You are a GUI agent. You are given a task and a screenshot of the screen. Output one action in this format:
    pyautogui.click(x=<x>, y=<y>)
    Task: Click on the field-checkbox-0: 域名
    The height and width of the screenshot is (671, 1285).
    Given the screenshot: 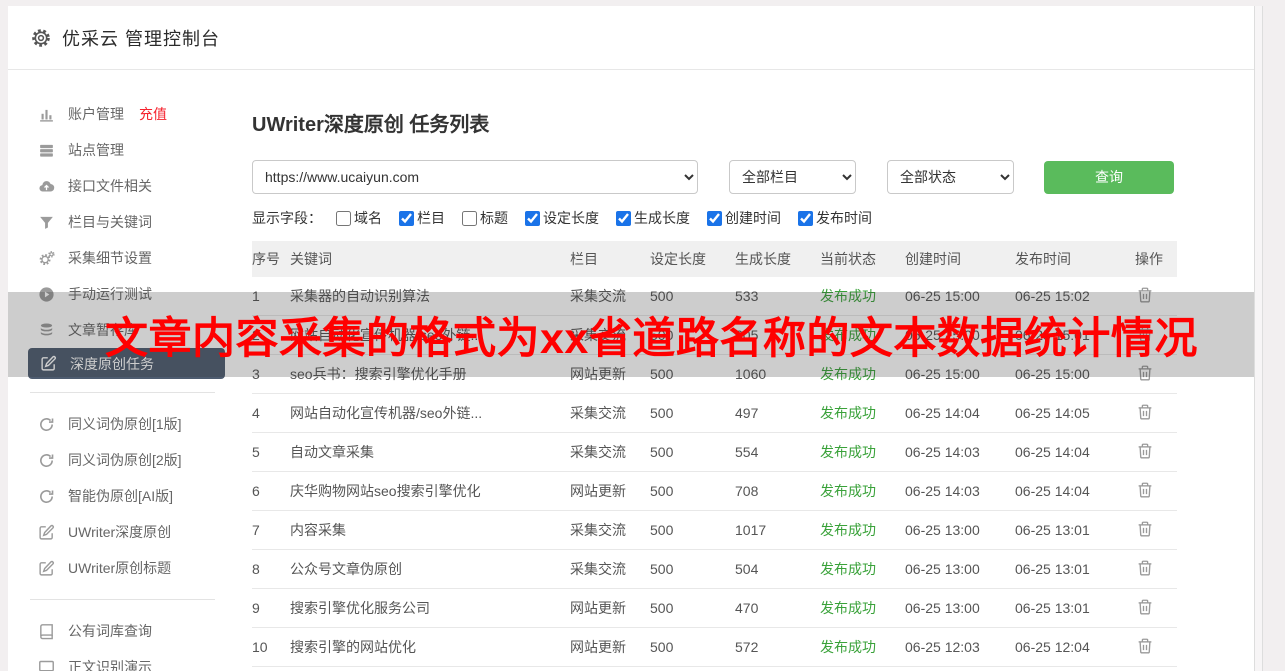 What is the action you would take?
    pyautogui.click(x=359, y=218)
    